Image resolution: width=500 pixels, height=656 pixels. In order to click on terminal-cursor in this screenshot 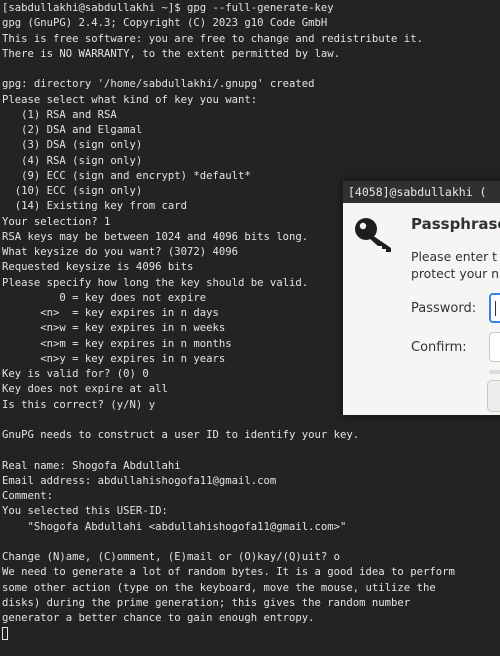, I will do `click(5, 633)`.